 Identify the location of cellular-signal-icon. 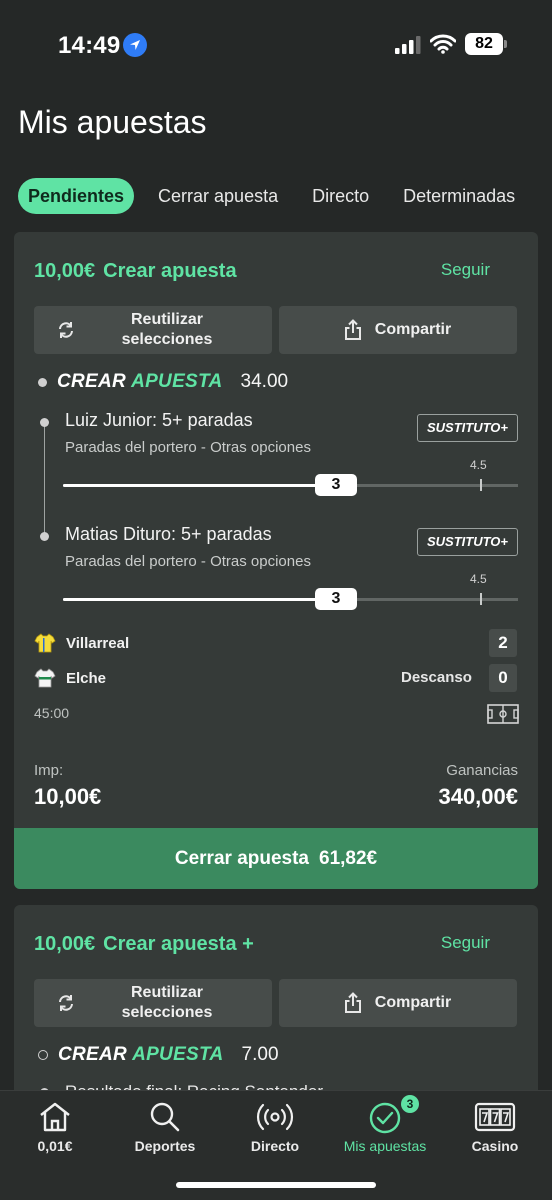
(408, 45).